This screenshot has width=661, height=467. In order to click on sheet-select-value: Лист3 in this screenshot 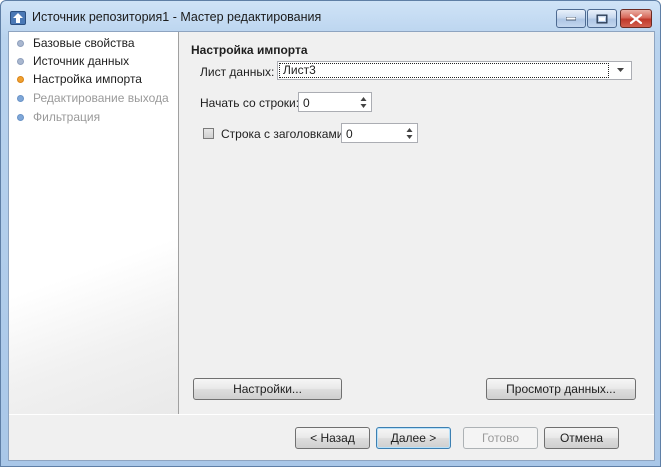, I will do `click(444, 70)`.